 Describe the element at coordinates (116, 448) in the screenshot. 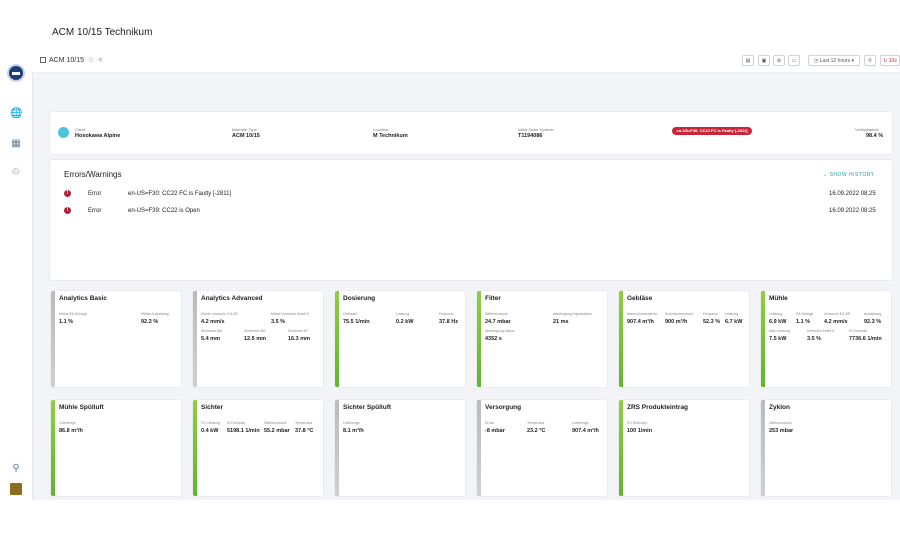

I see `card-muehle-spuelluft: Mühle Spülluft Luftmenge 86.8 m³/h` at that location.